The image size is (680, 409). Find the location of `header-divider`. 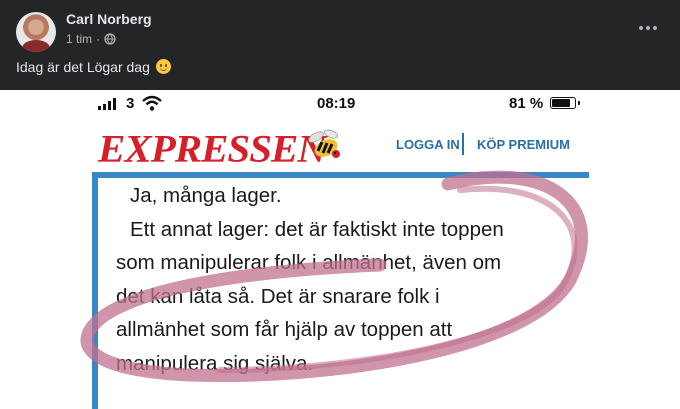

header-divider is located at coordinates (463, 144).